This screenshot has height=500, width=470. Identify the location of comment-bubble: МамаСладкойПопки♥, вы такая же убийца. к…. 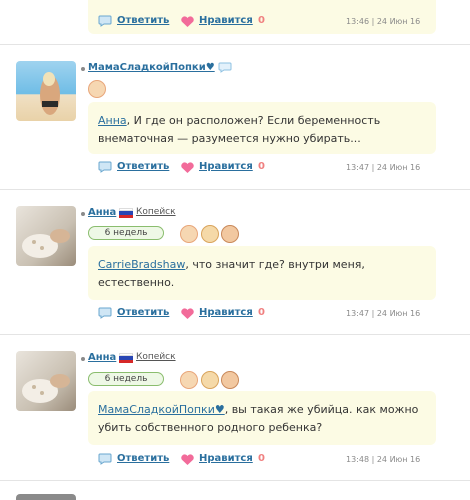
(262, 418).